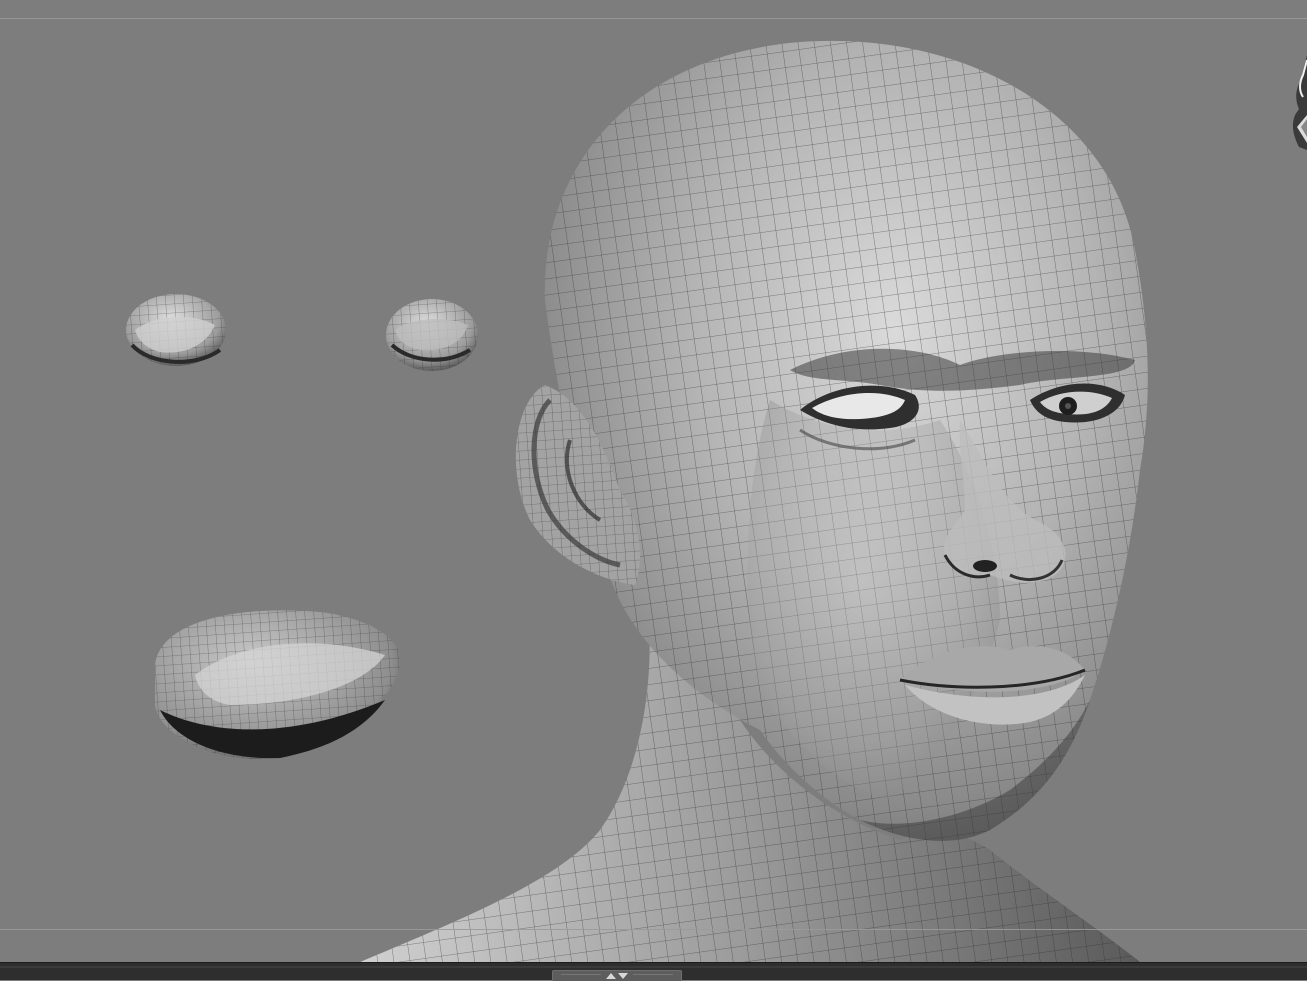 This screenshot has height=981, width=1307. Describe the element at coordinates (280, 685) in the screenshot. I see `mouth-mesh` at that location.